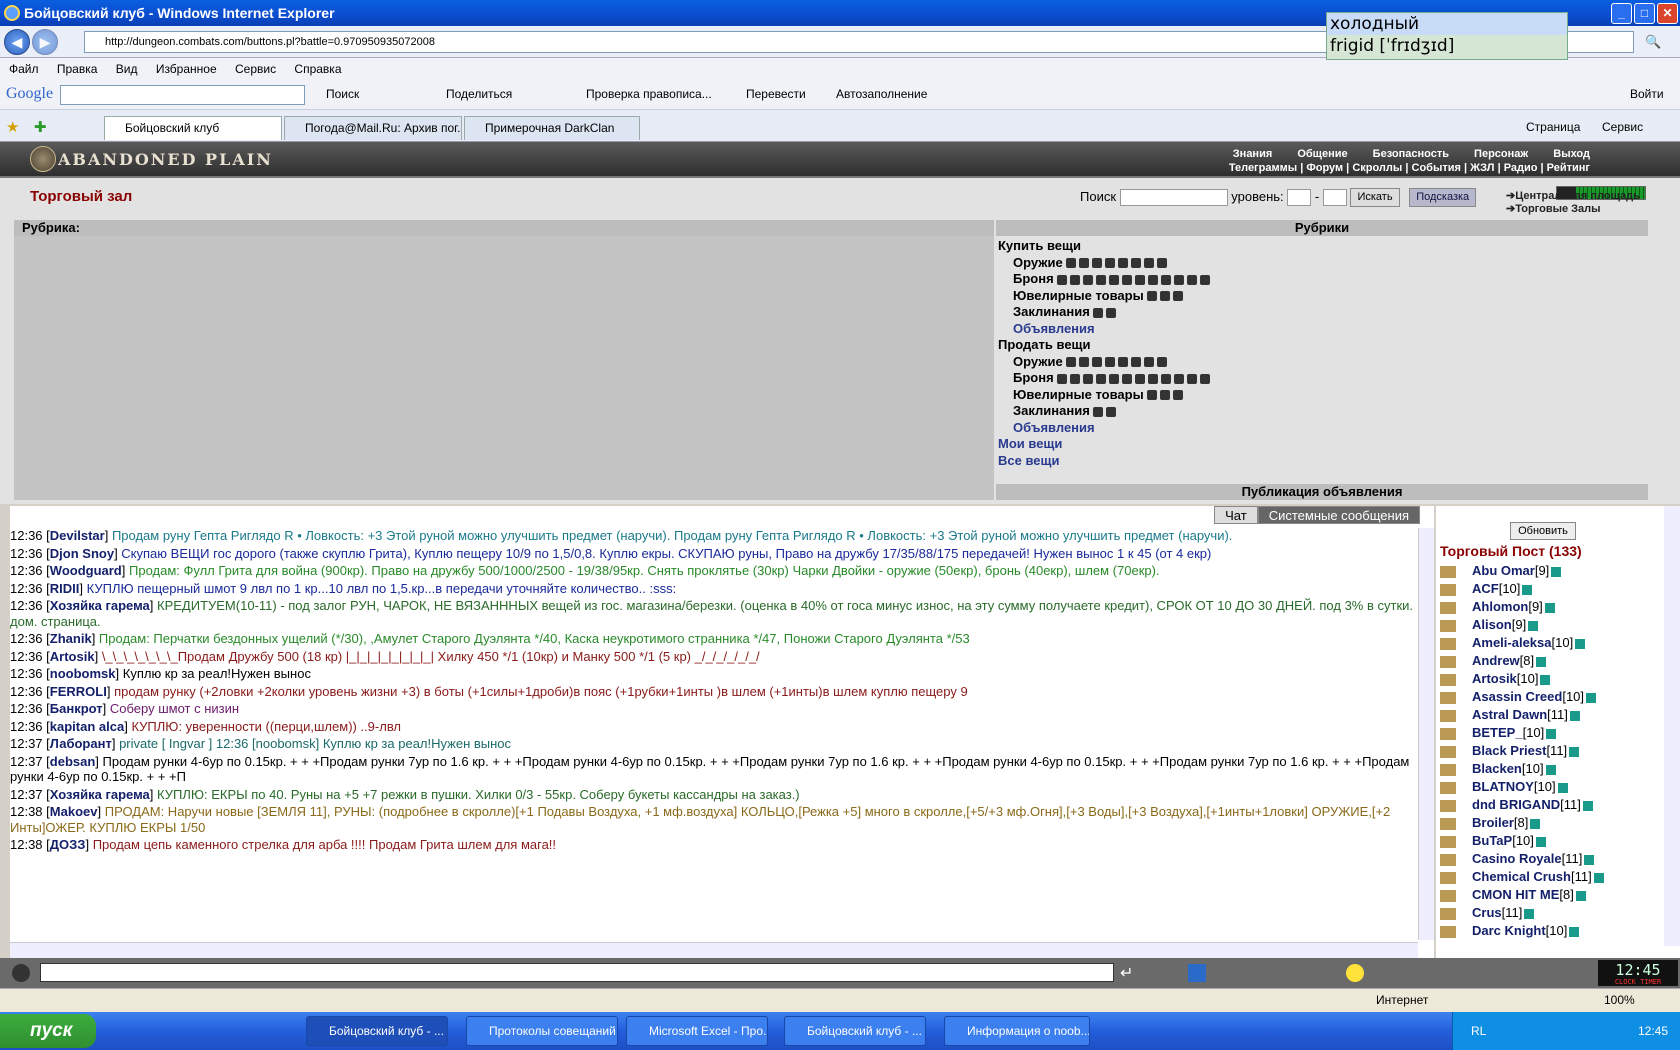 The image size is (1680, 1050). I want to click on tab-fight-club: Бойцовский клуб, so click(193, 128).